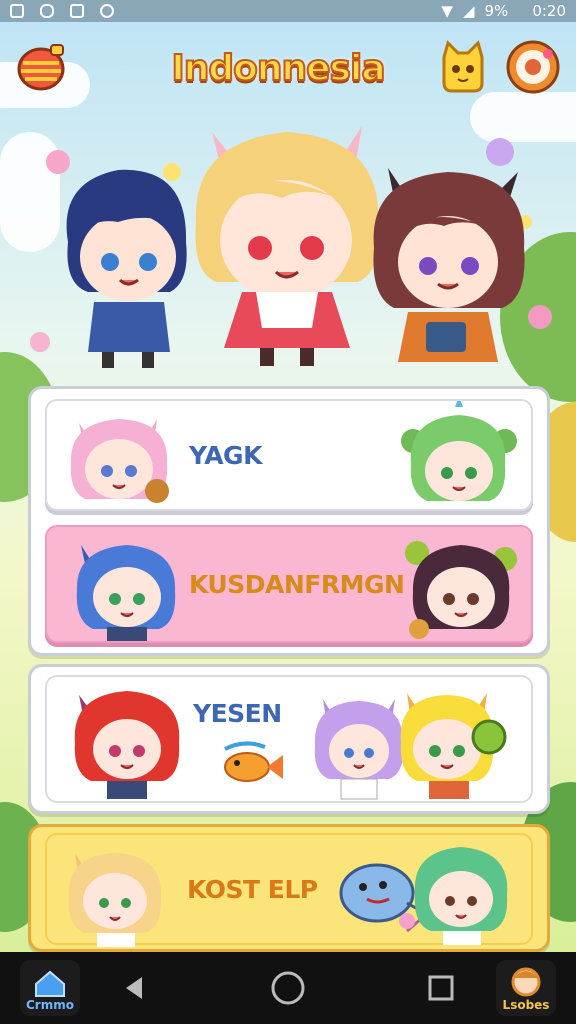  I want to click on menu-card-kost-elp: KOST ELP, so click(289, 890).